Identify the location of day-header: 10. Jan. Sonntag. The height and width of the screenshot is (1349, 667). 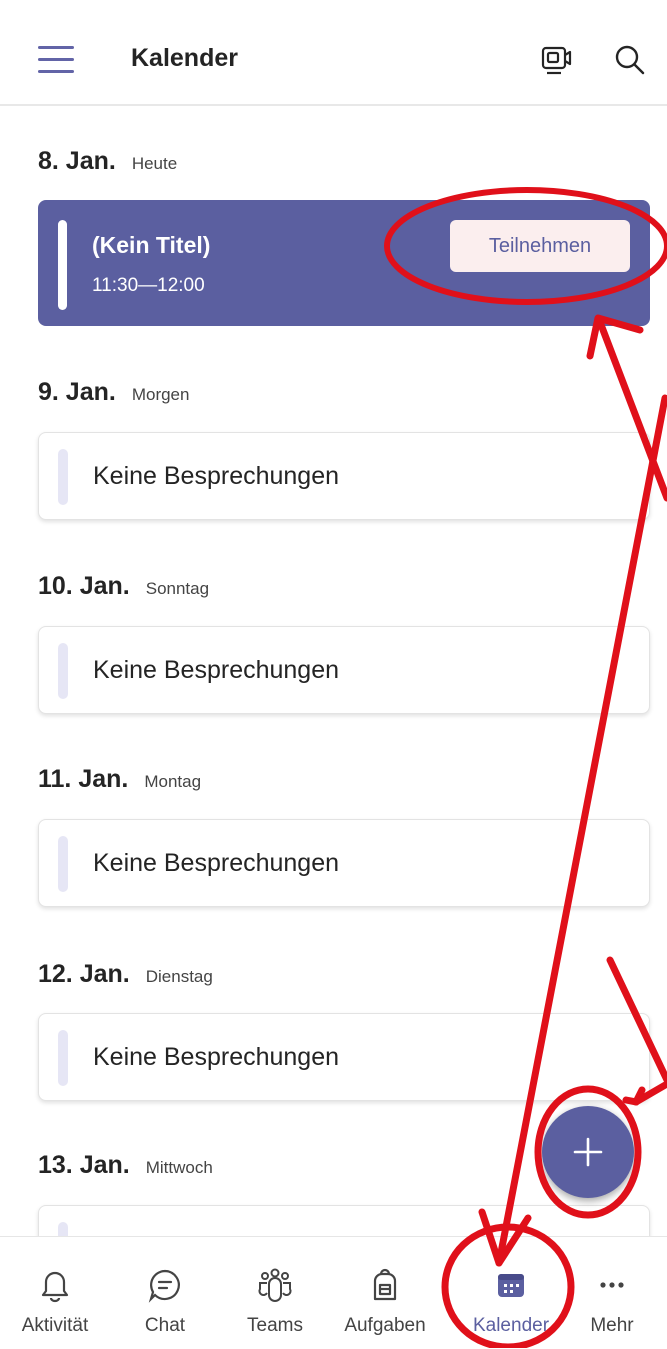
(123, 586).